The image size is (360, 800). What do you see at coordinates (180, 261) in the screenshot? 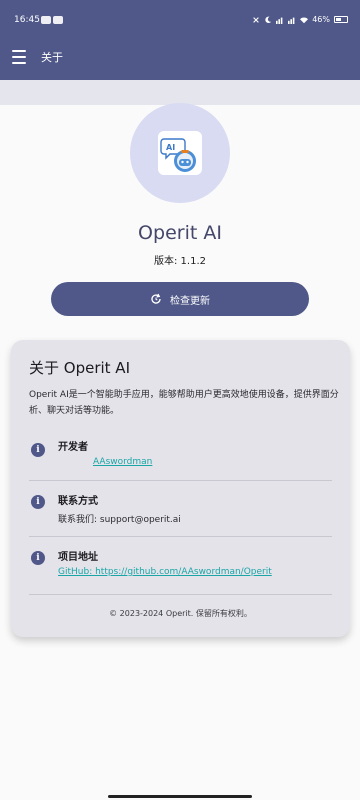
I see `version-text: 版本: 1.1.2` at bounding box center [180, 261].